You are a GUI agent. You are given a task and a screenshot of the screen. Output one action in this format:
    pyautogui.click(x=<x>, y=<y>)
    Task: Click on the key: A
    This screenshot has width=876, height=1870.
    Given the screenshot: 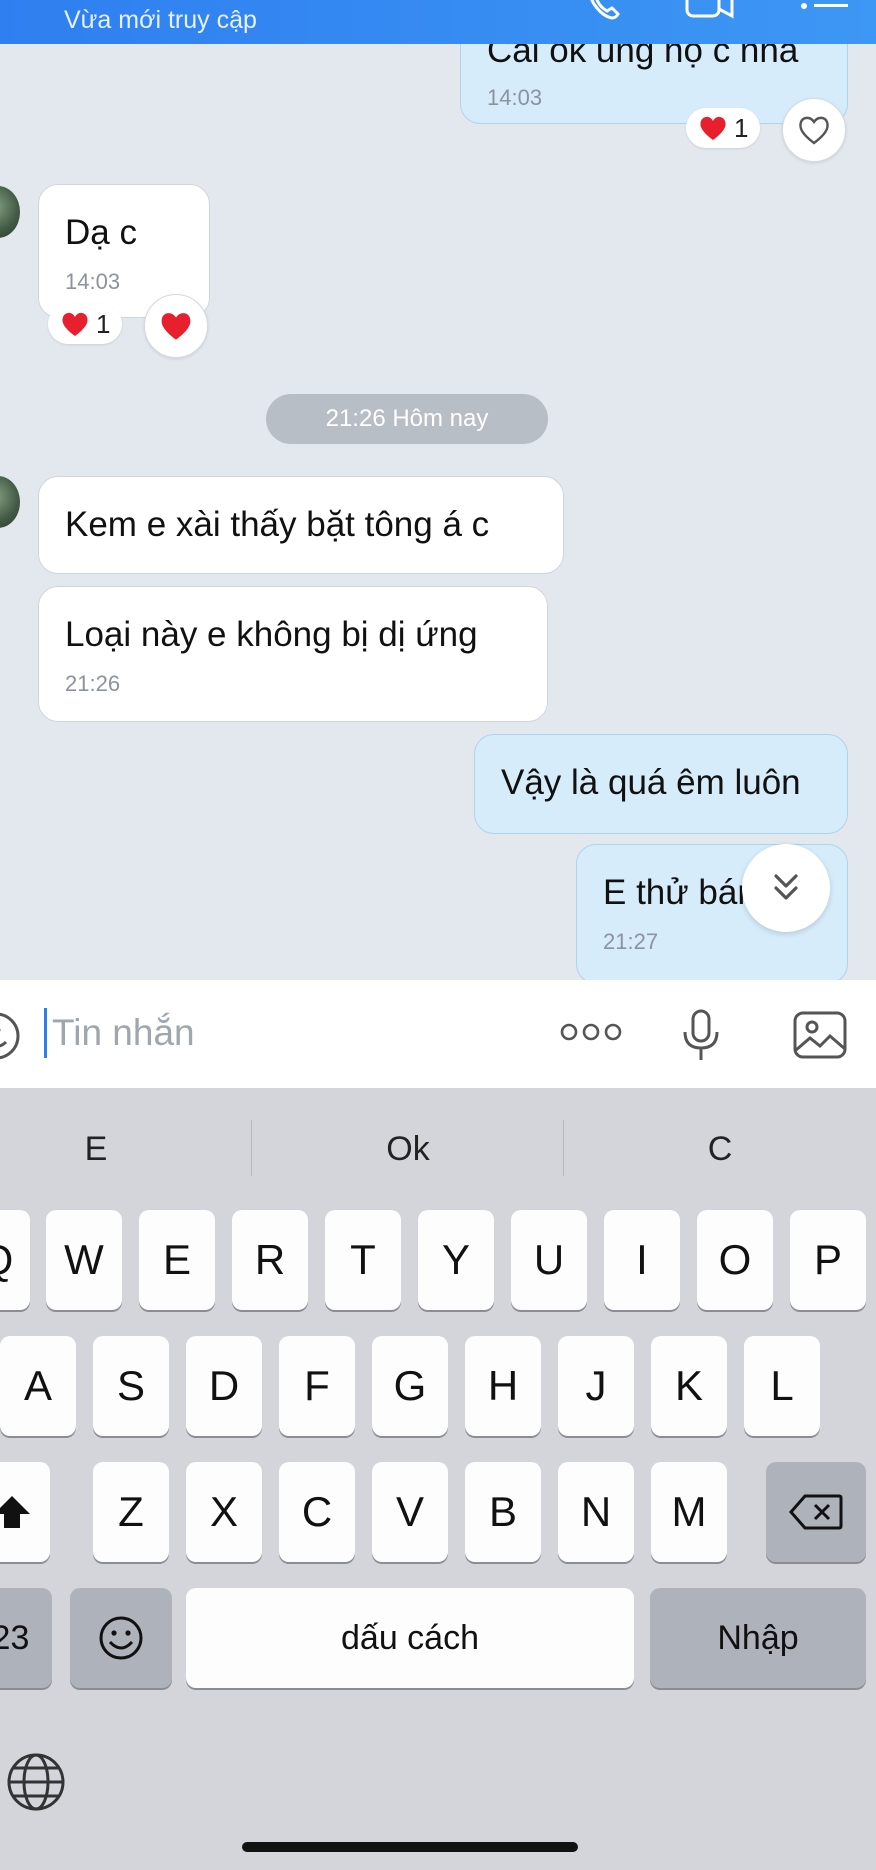 What is the action you would take?
    pyautogui.click(x=38, y=1386)
    